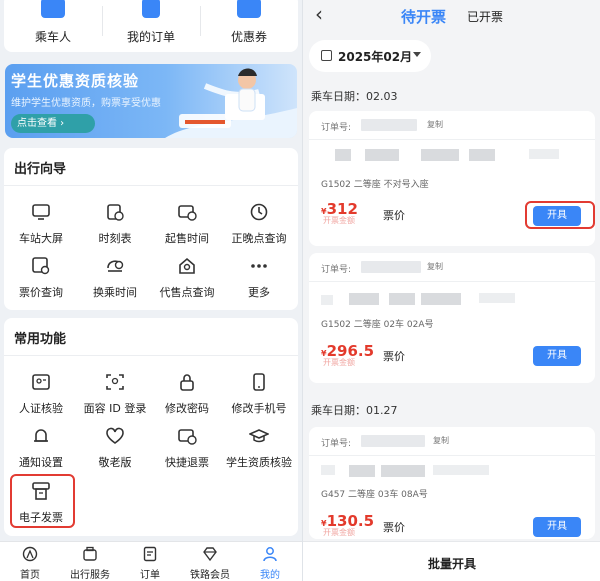 The image size is (600, 581). What do you see at coordinates (423, 16) in the screenshot?
I see `tab-pending-invoice: 待开票` at bounding box center [423, 16].